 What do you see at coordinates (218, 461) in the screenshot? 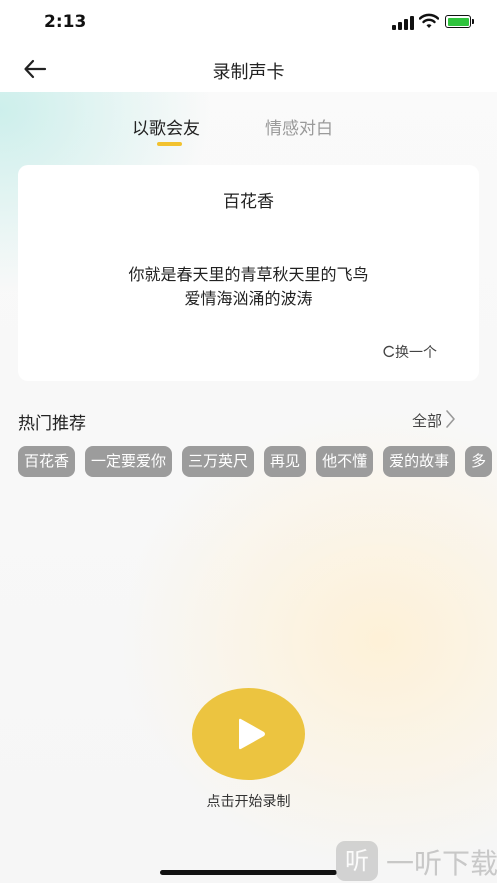
I see `song-chip: 三万英尺` at bounding box center [218, 461].